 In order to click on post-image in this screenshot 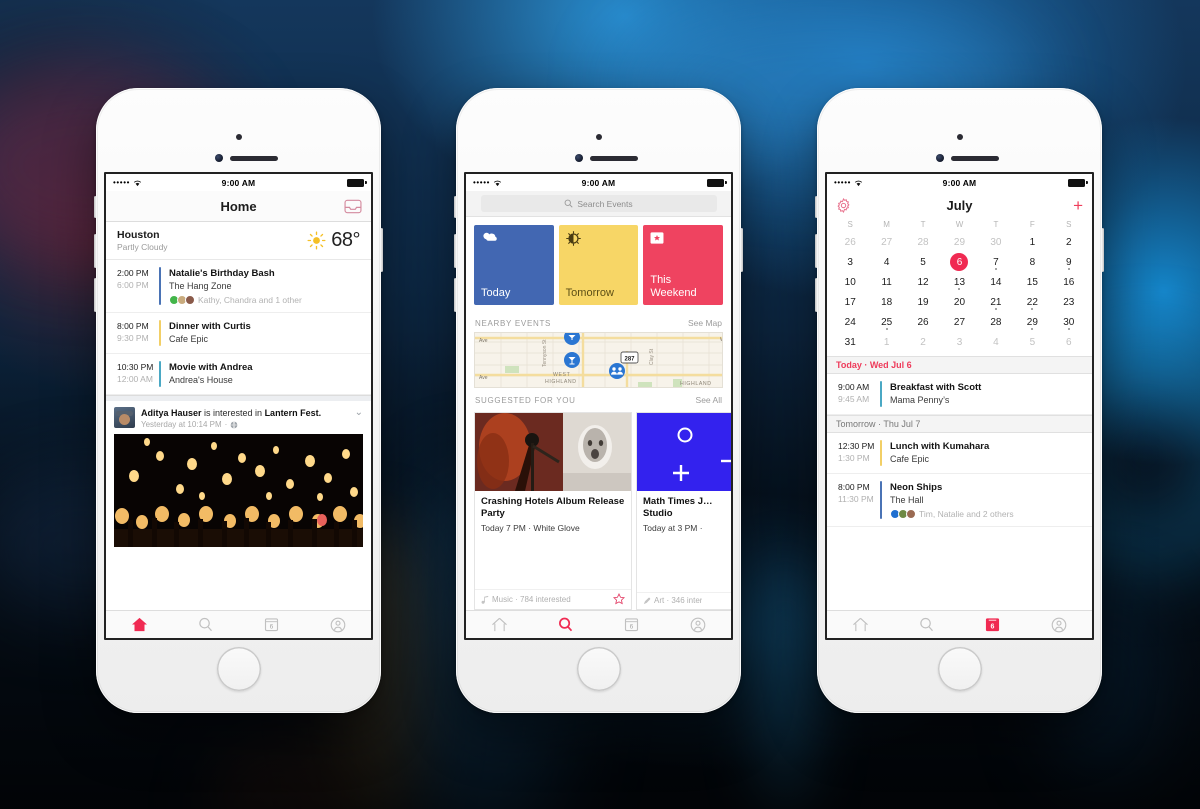, I will do `click(238, 490)`.